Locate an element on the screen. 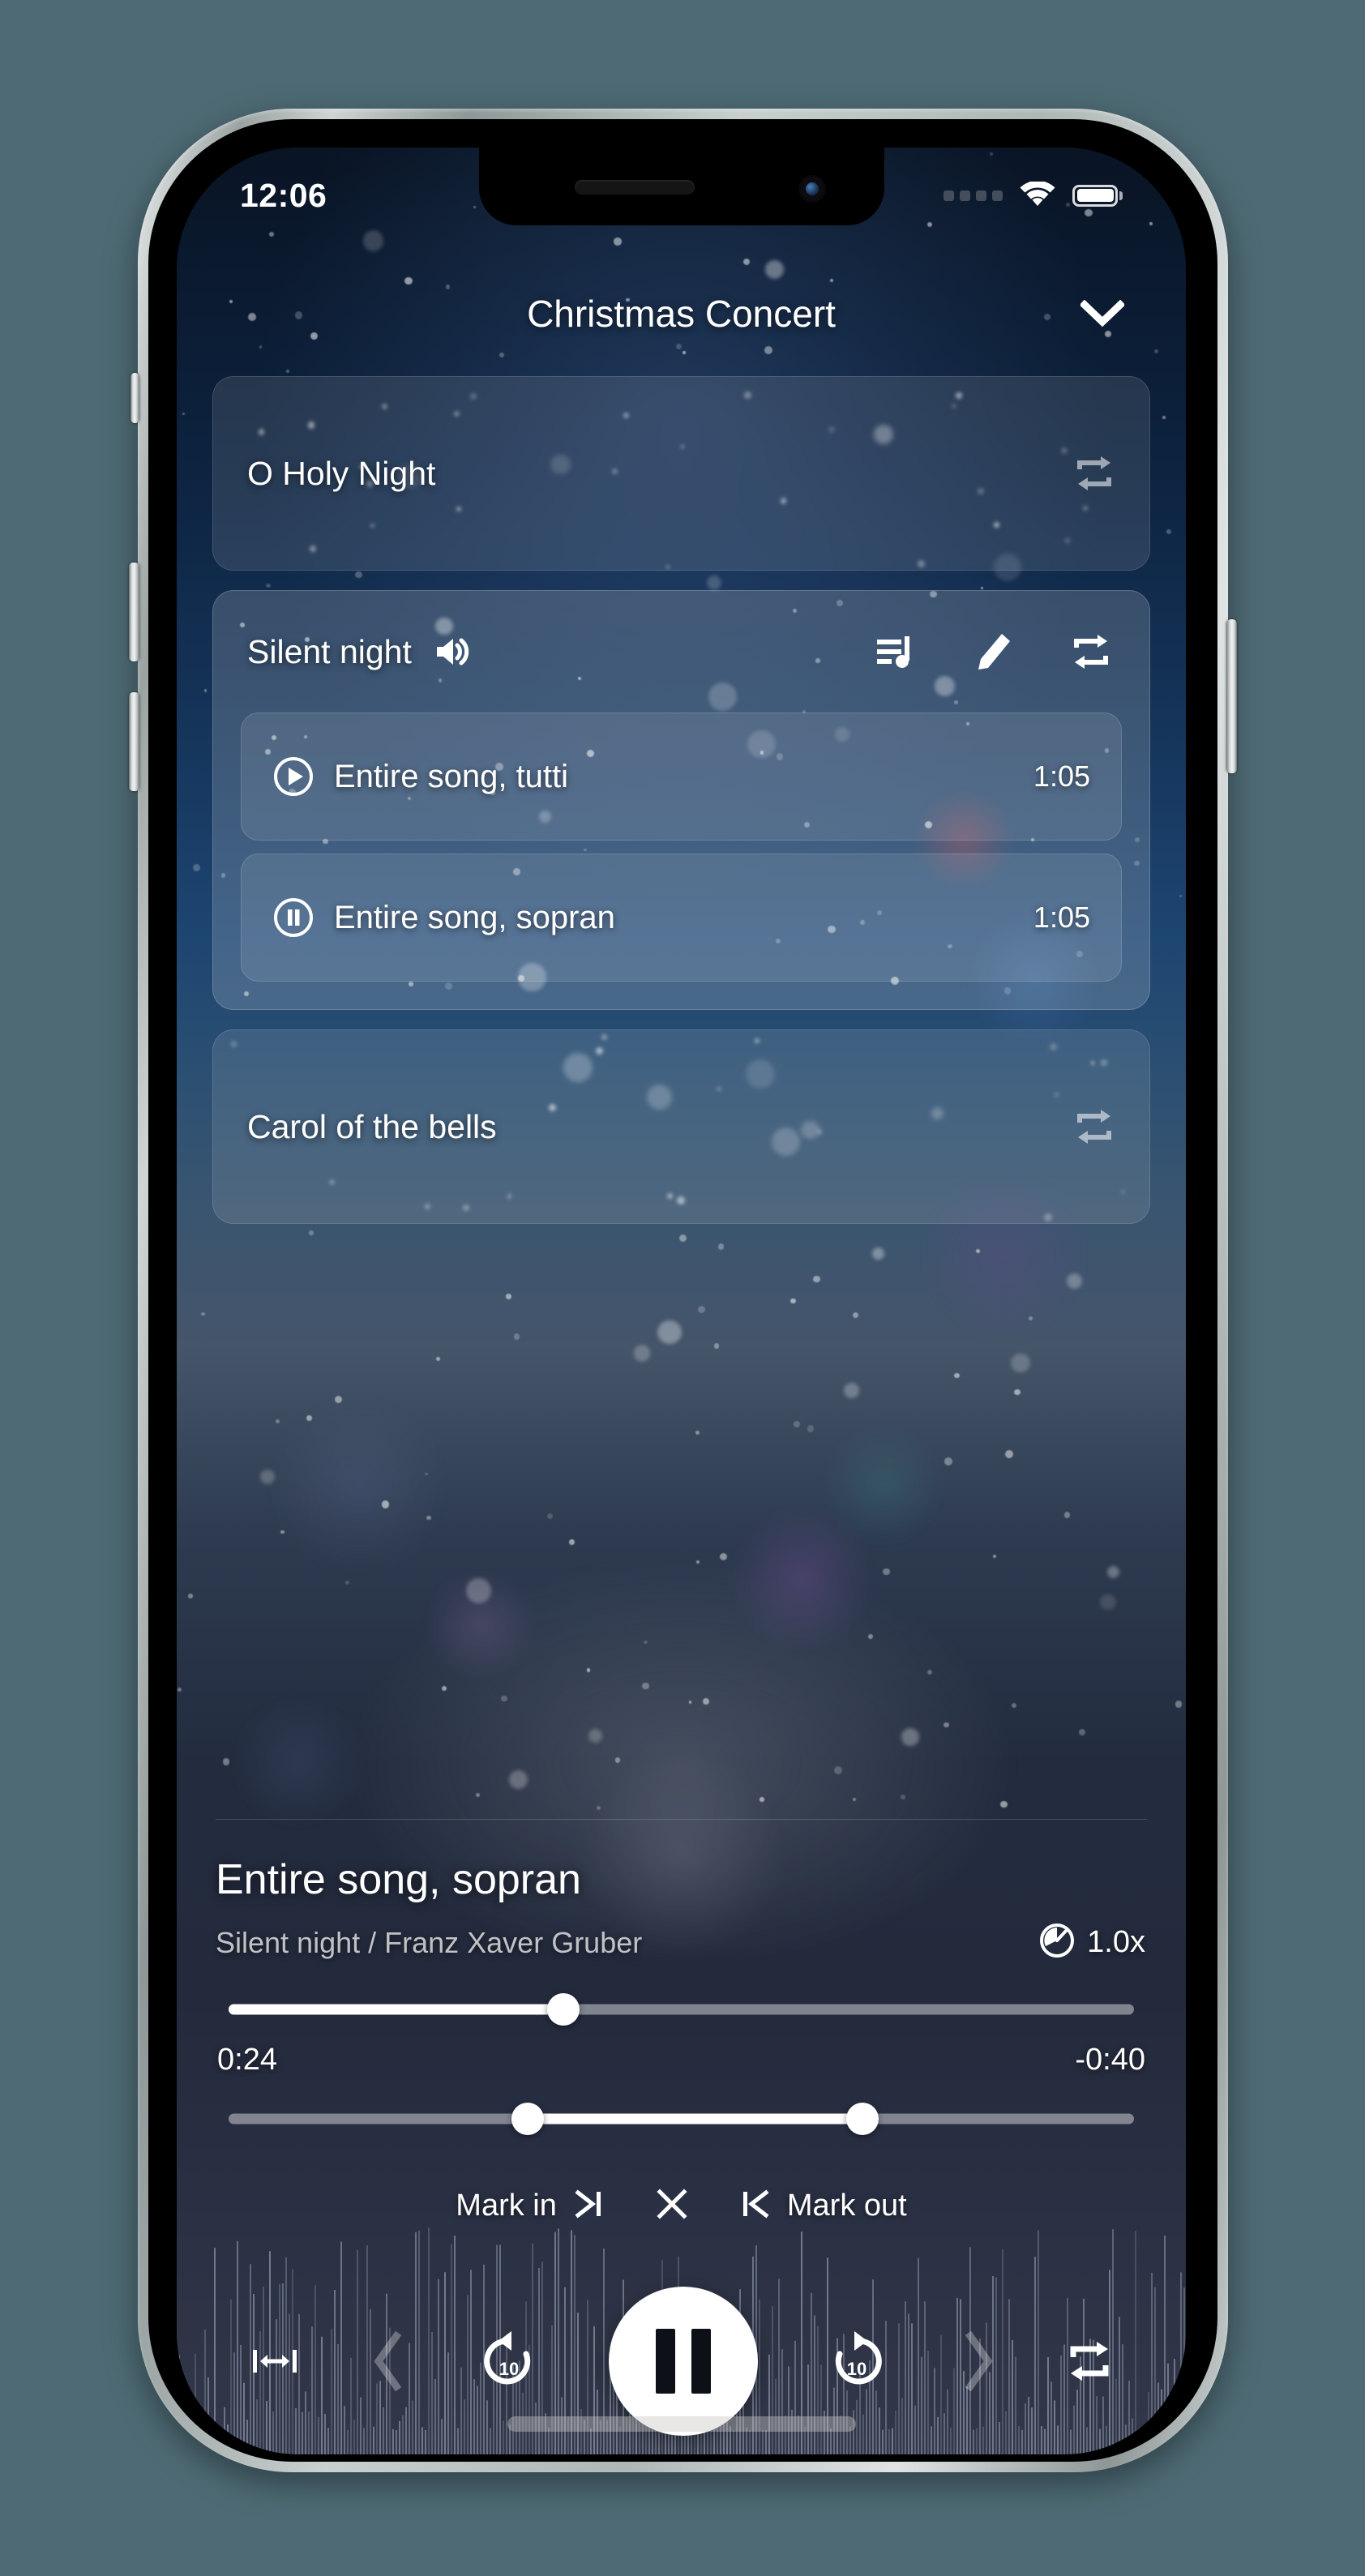  page-title: Christmas Concert is located at coordinates (681, 314).